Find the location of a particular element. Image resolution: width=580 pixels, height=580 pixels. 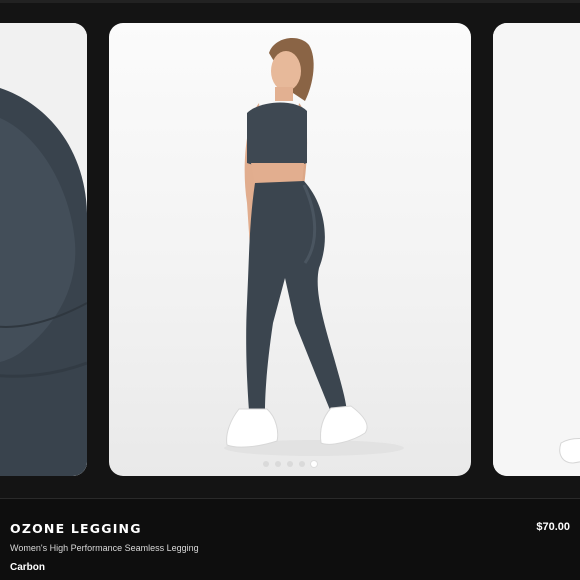

gallery-slide-next is located at coordinates (536, 249).